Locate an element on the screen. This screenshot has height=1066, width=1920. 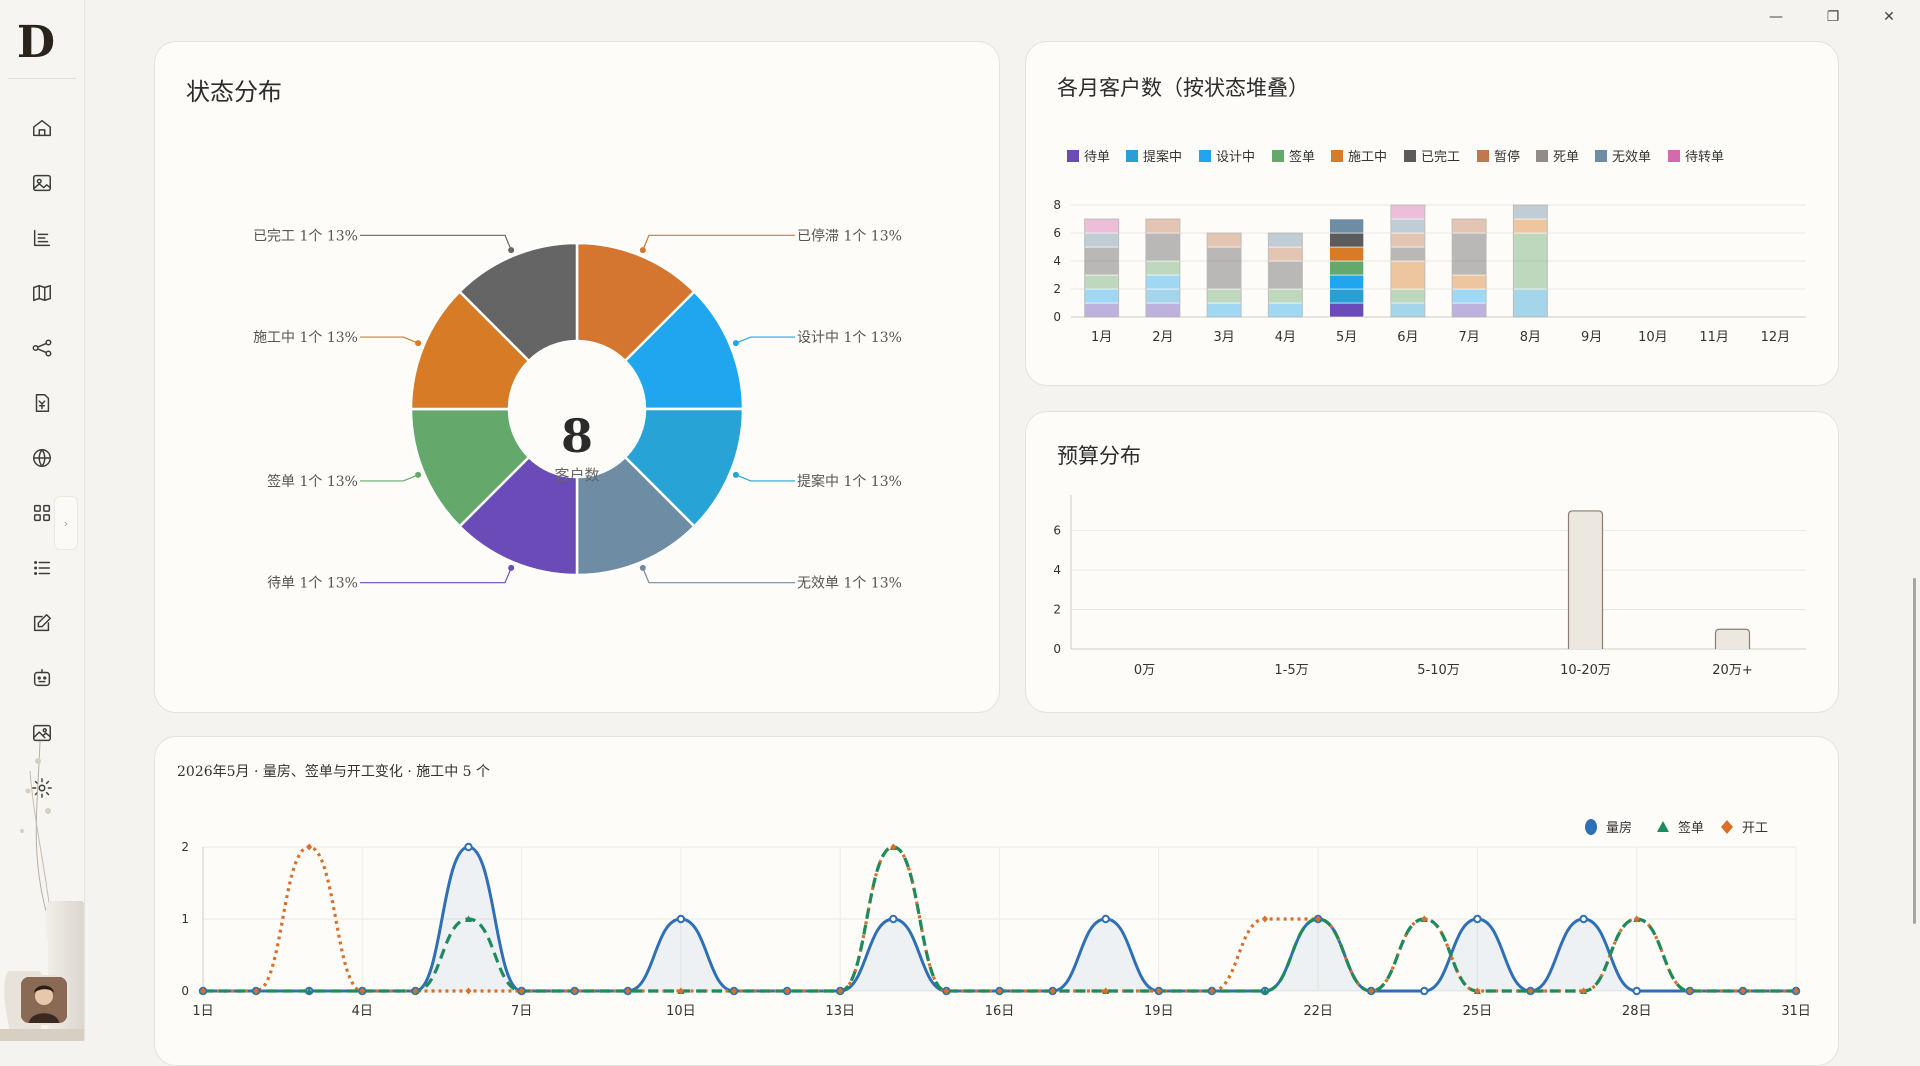
budget-distribution-card: 预算分布 0 2 4 6 0万 1-5万 5-10万 10-20万 20万+ is located at coordinates (1432, 562).